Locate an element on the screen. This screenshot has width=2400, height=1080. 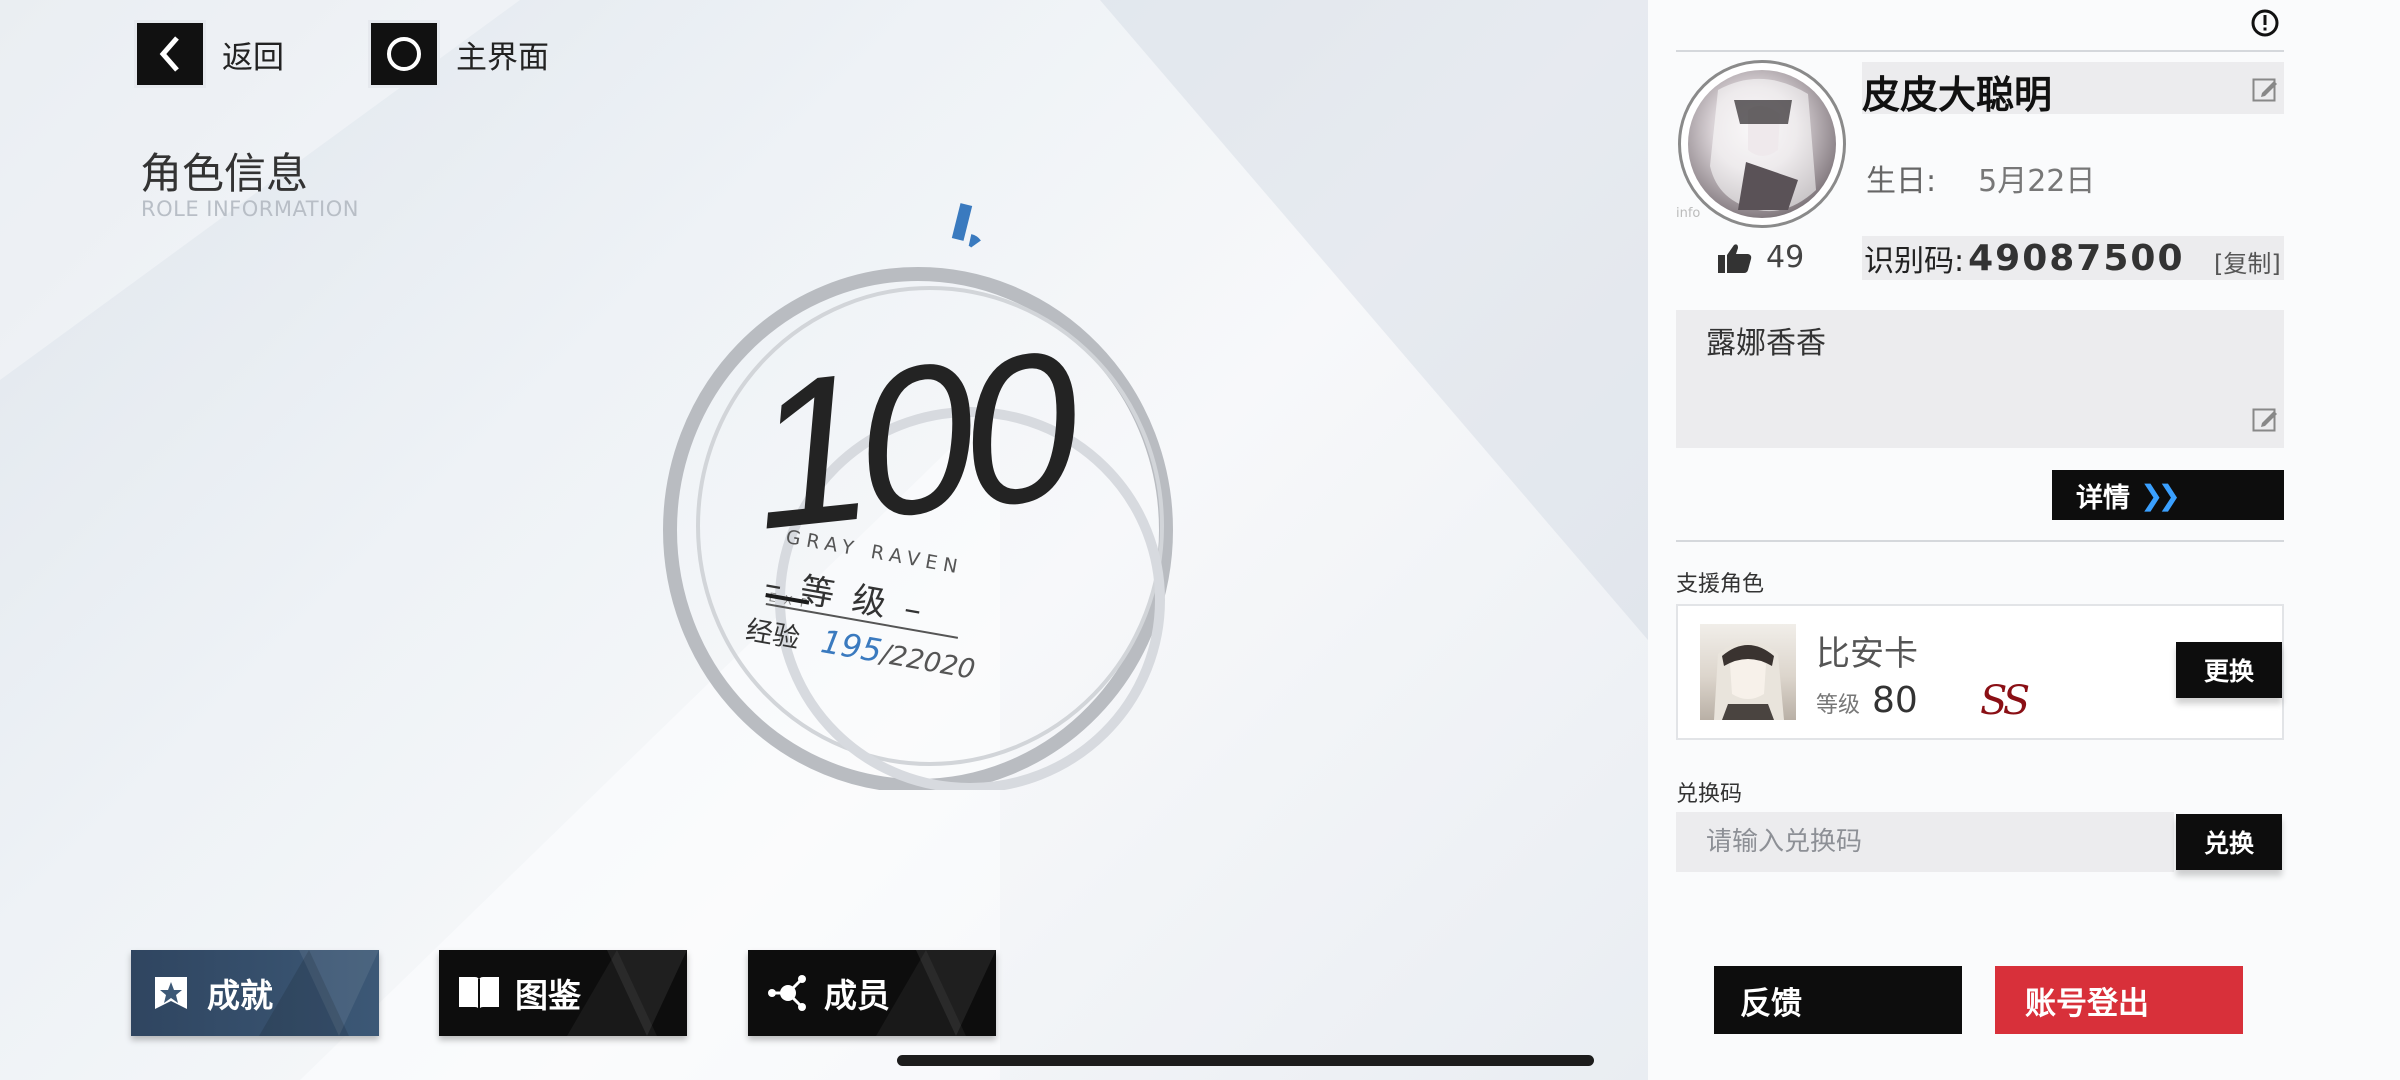
feedback-label: 反馈 is located at coordinates (1771, 1003).